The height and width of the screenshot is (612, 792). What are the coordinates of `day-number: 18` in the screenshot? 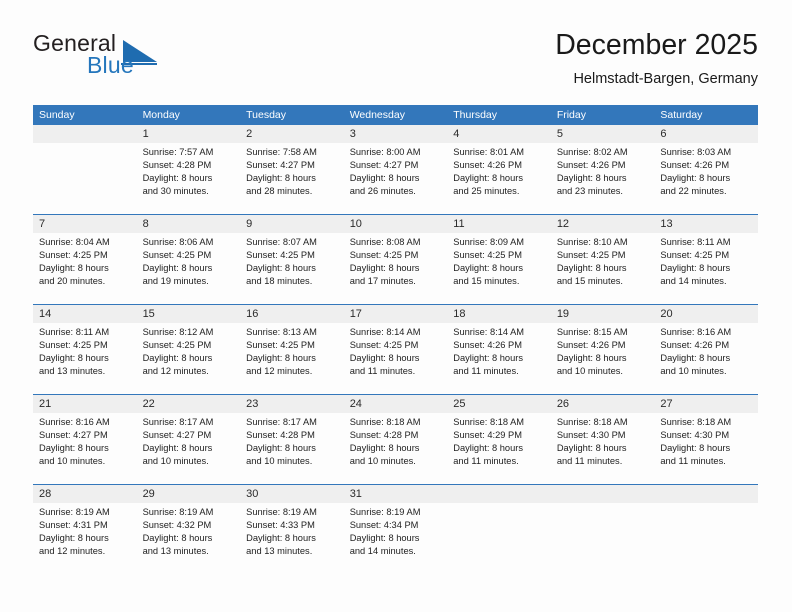 It's located at (499, 314).